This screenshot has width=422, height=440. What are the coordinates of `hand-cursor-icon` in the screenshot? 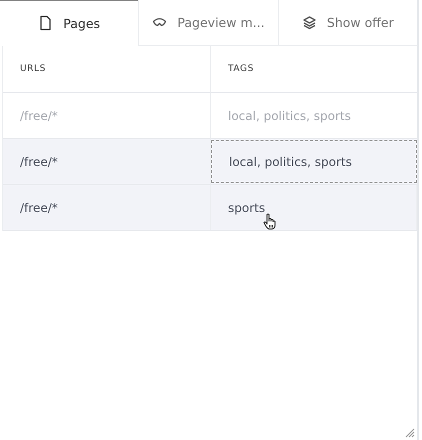 It's located at (270, 221).